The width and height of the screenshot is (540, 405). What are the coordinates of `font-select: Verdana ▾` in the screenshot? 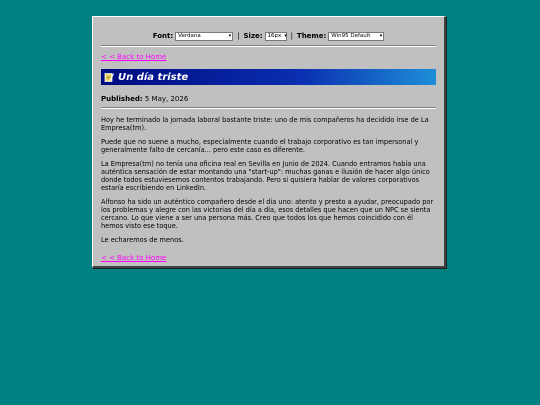 It's located at (204, 36).